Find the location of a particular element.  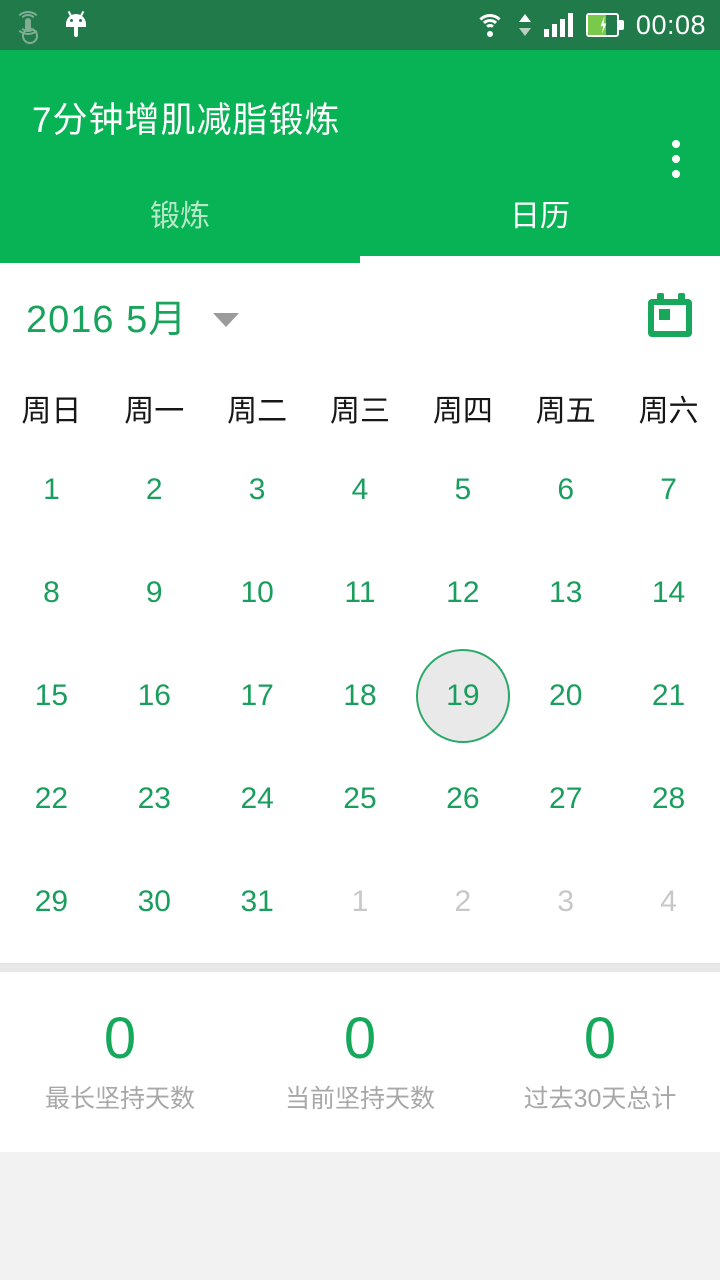

calendar-day: 30 is located at coordinates (154, 901).